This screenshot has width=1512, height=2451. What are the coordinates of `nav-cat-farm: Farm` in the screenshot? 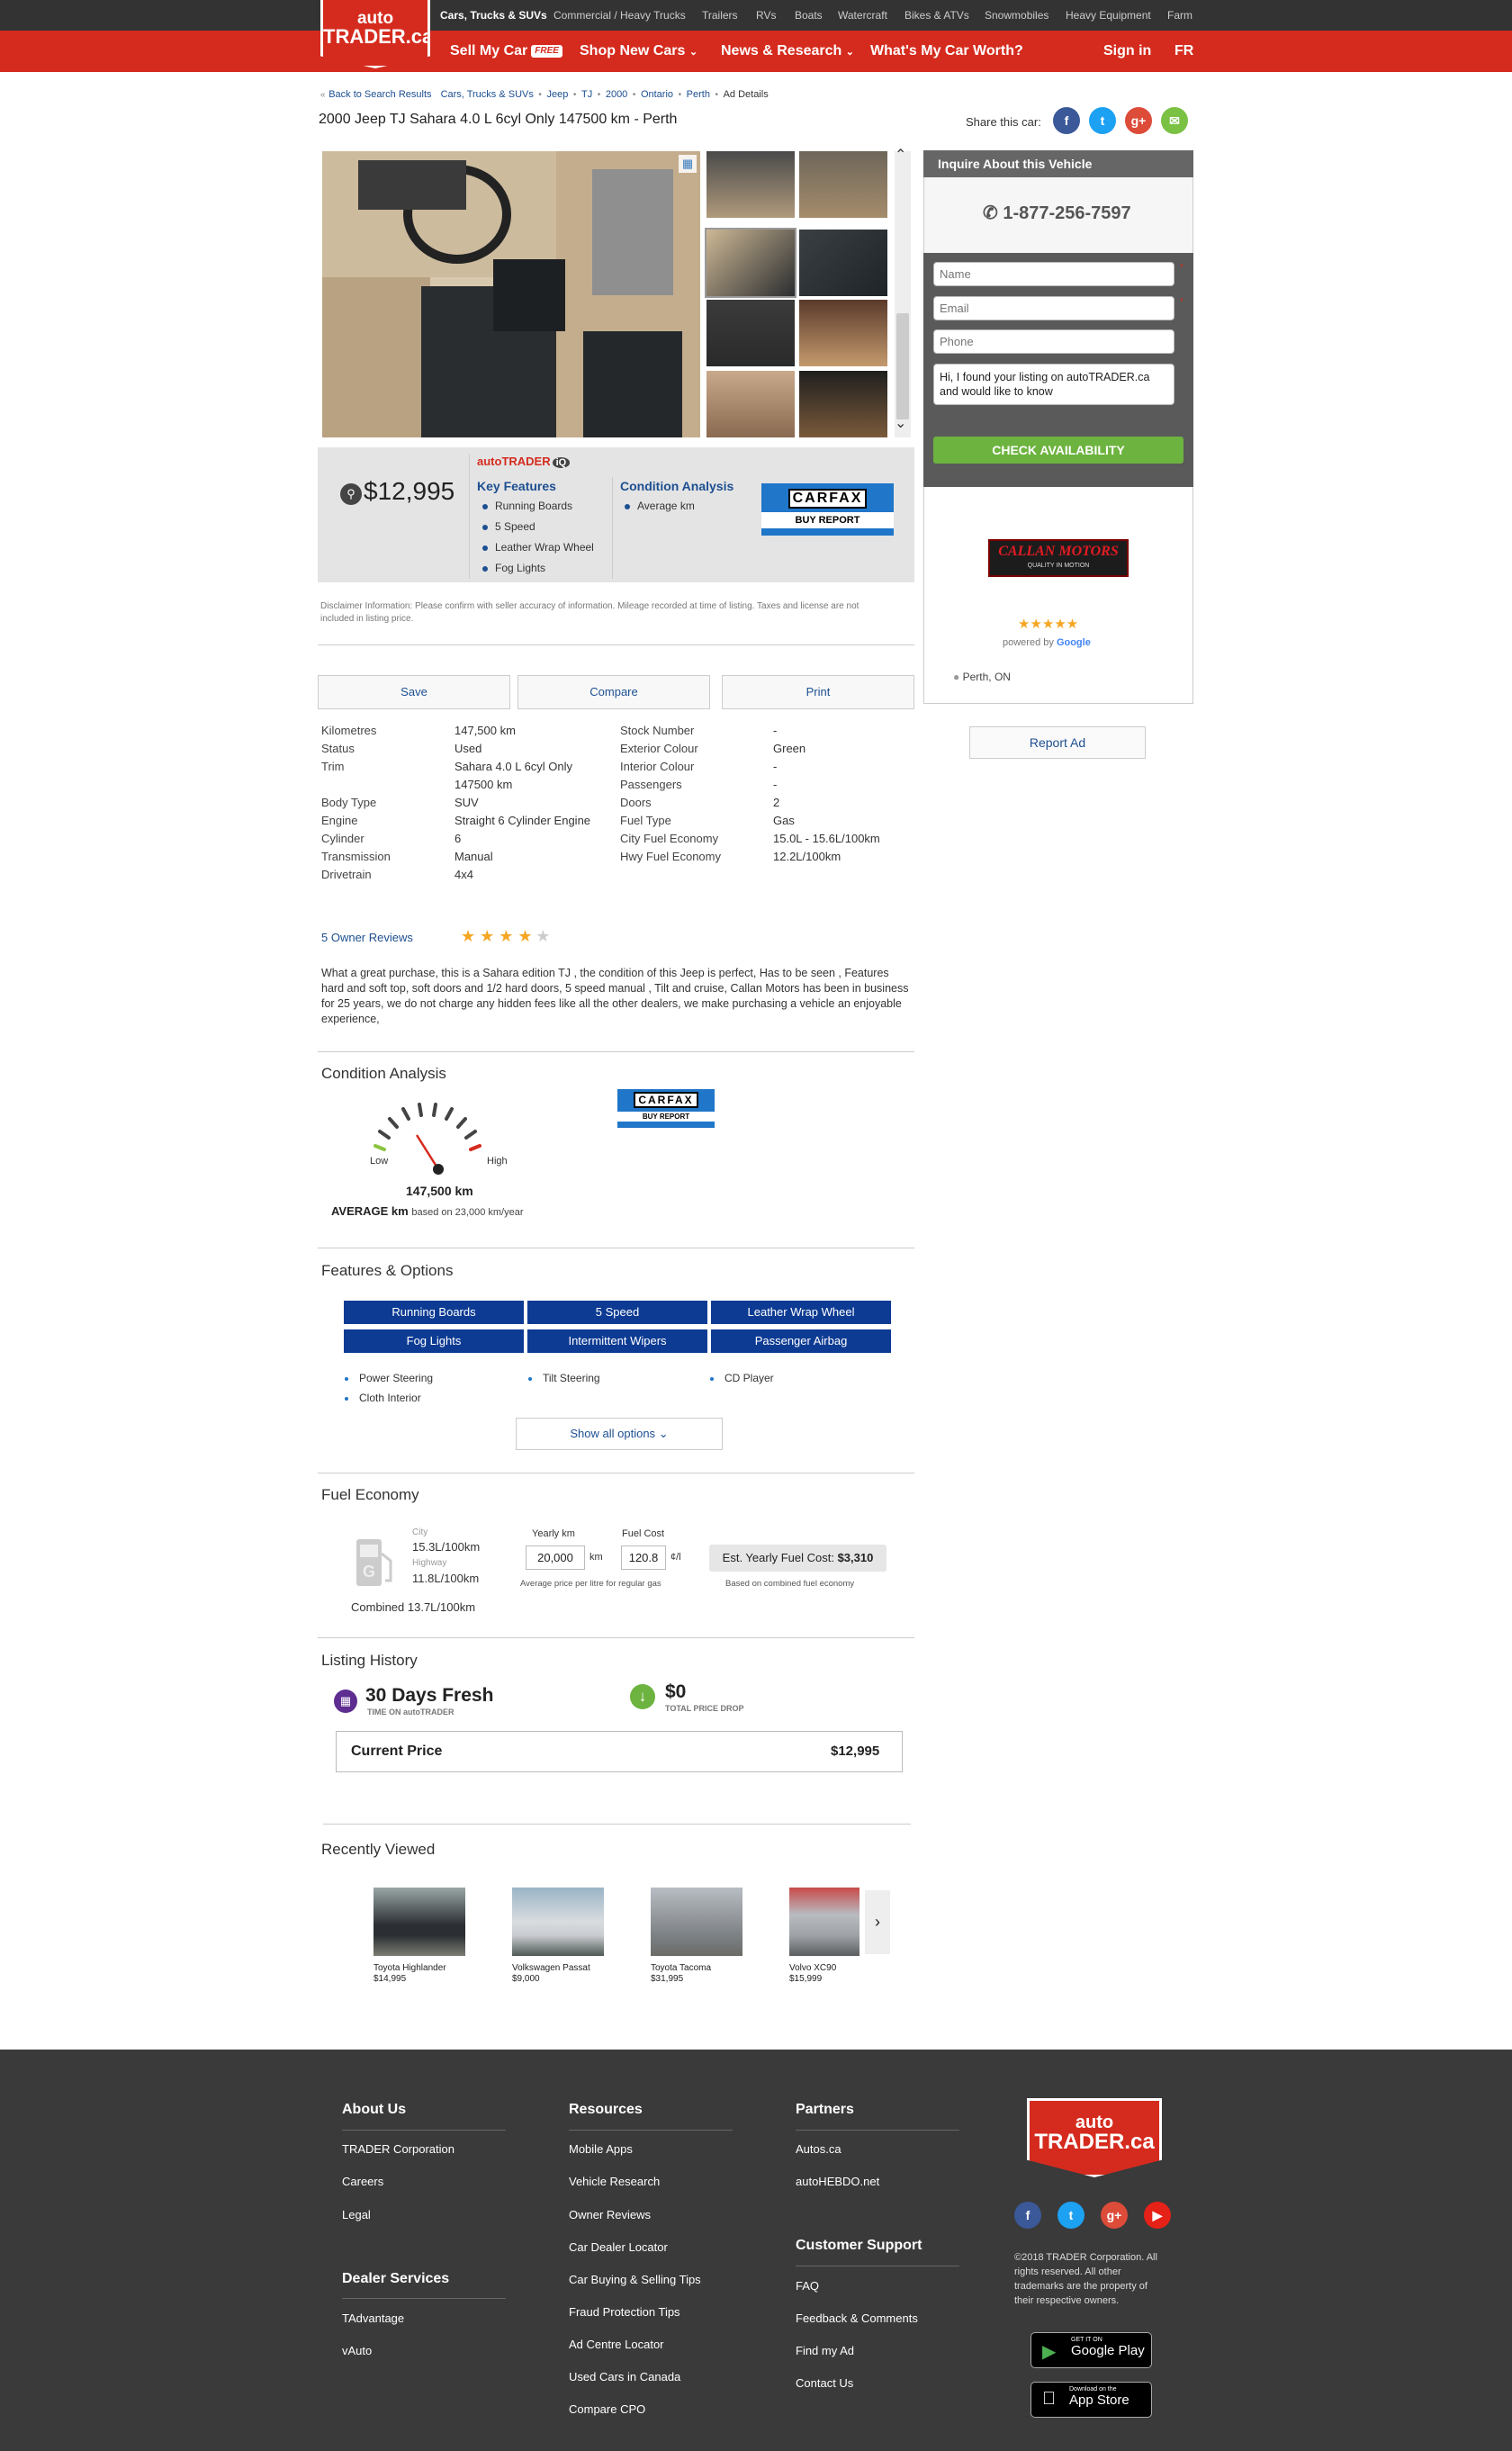 It's located at (1180, 16).